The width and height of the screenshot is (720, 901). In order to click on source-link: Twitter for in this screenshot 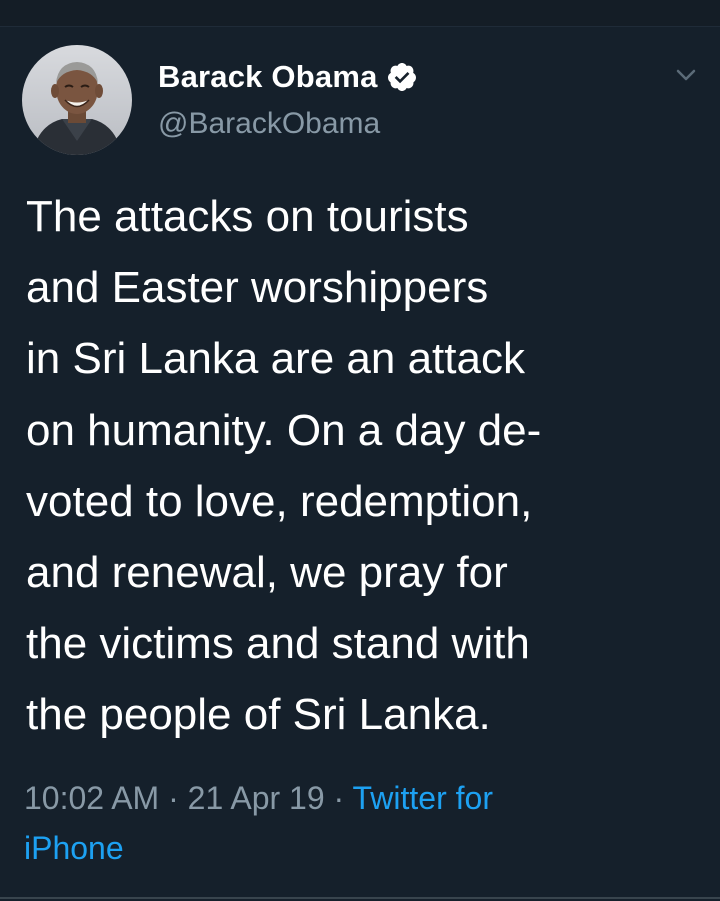, I will do `click(423, 798)`.